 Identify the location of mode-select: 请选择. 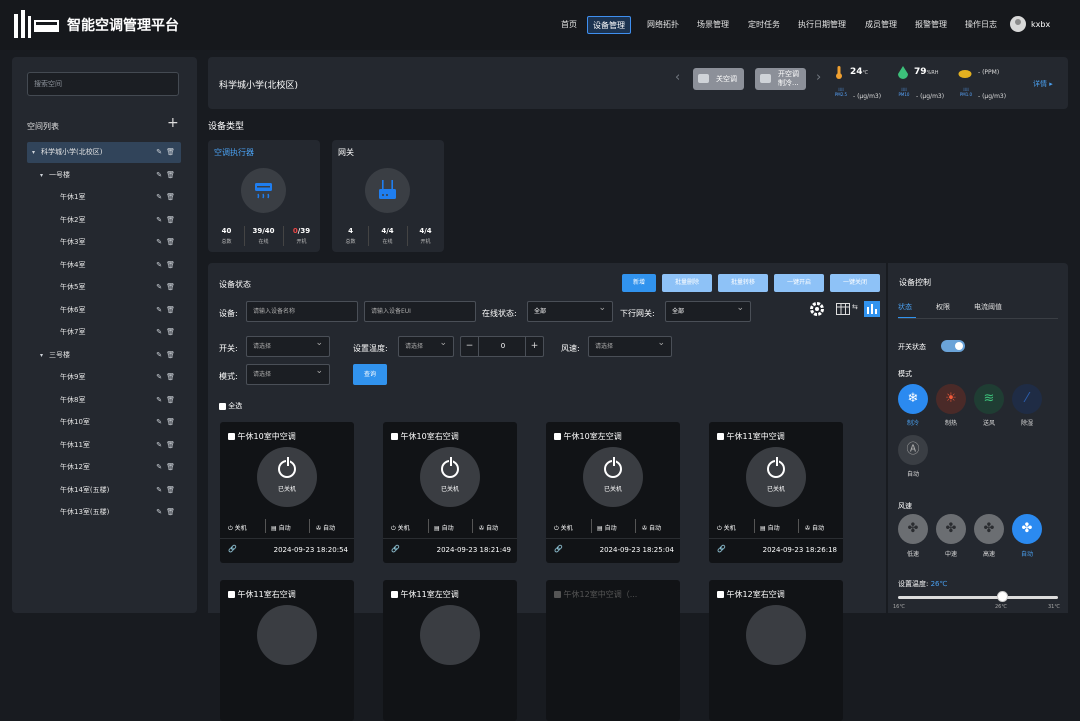
(288, 373).